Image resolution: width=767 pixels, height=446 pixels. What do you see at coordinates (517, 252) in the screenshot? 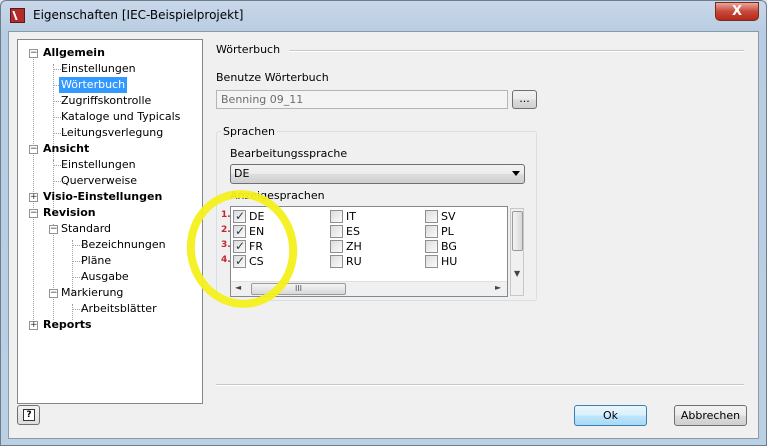
I see `vertical-scrollbar: ▼` at bounding box center [517, 252].